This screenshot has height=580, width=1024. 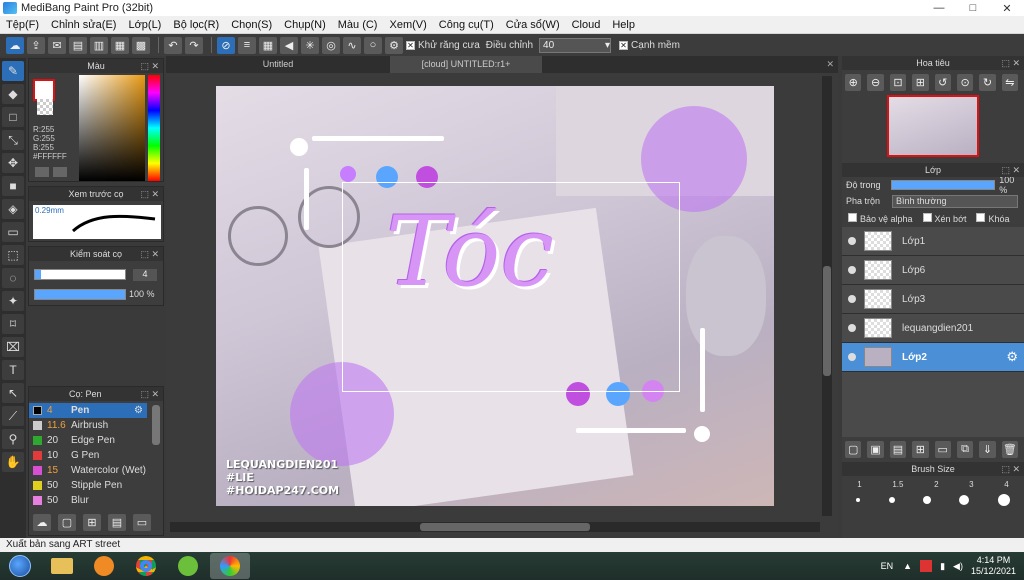 What do you see at coordinates (331, 45) in the screenshot?
I see `circle-snap-icon: ◎` at bounding box center [331, 45].